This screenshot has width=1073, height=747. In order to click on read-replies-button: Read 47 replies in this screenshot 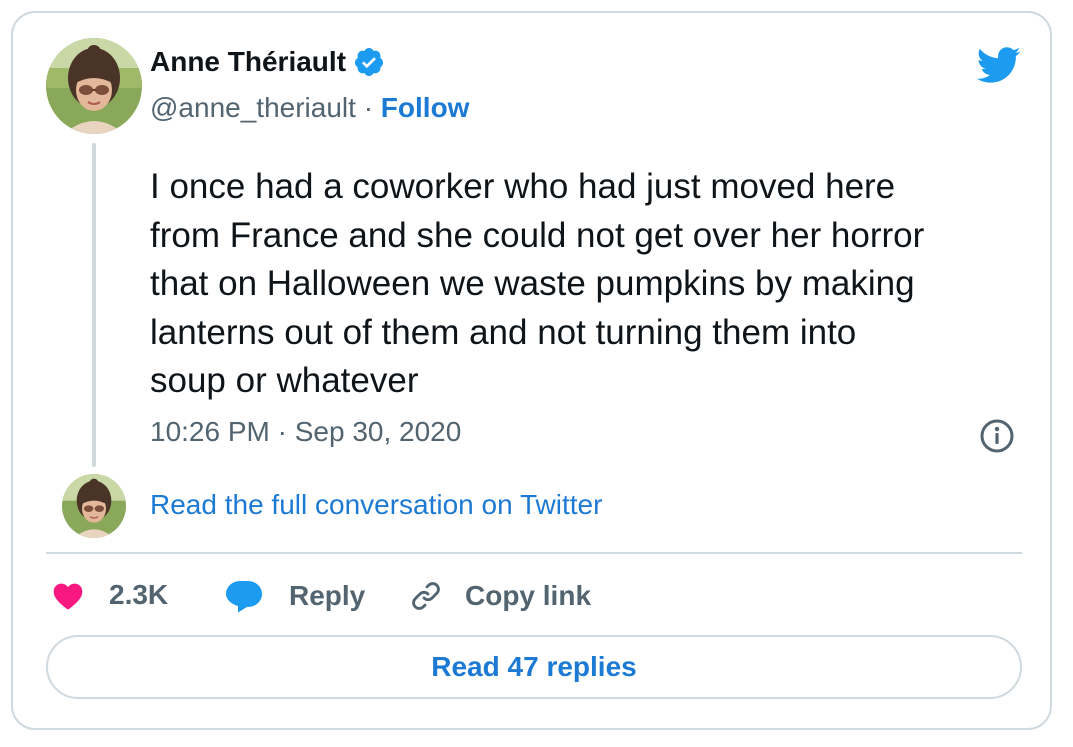, I will do `click(534, 667)`.